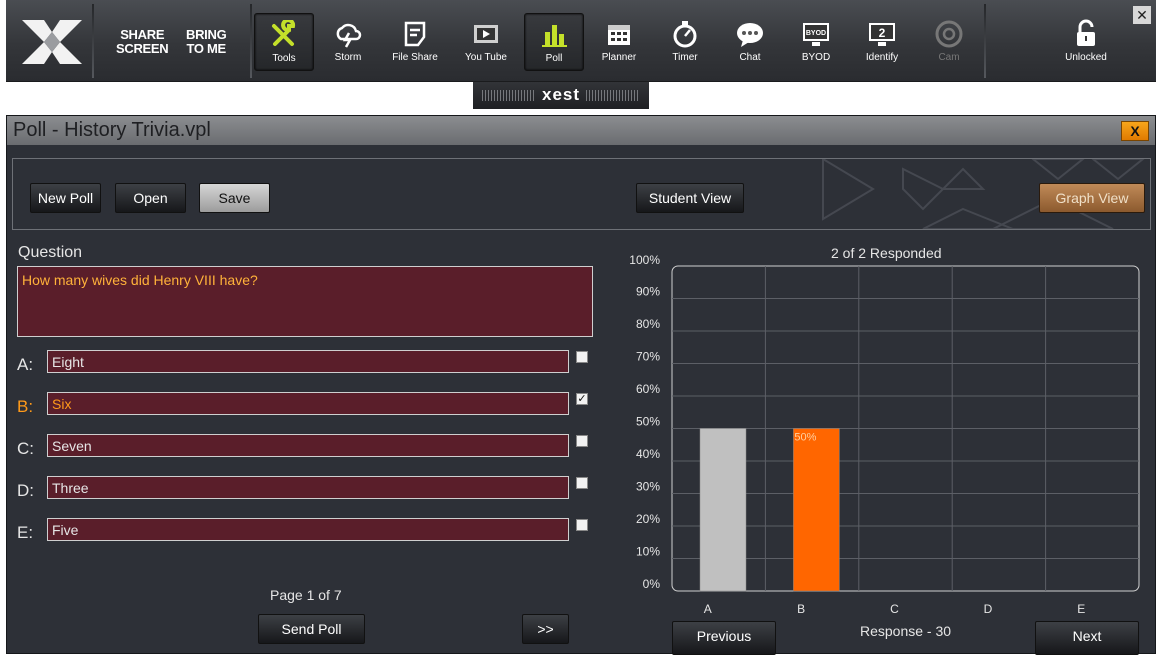 The width and height of the screenshot is (1161, 660). What do you see at coordinates (206, 48) in the screenshot?
I see `bring-to-me-line2: TO ME` at bounding box center [206, 48].